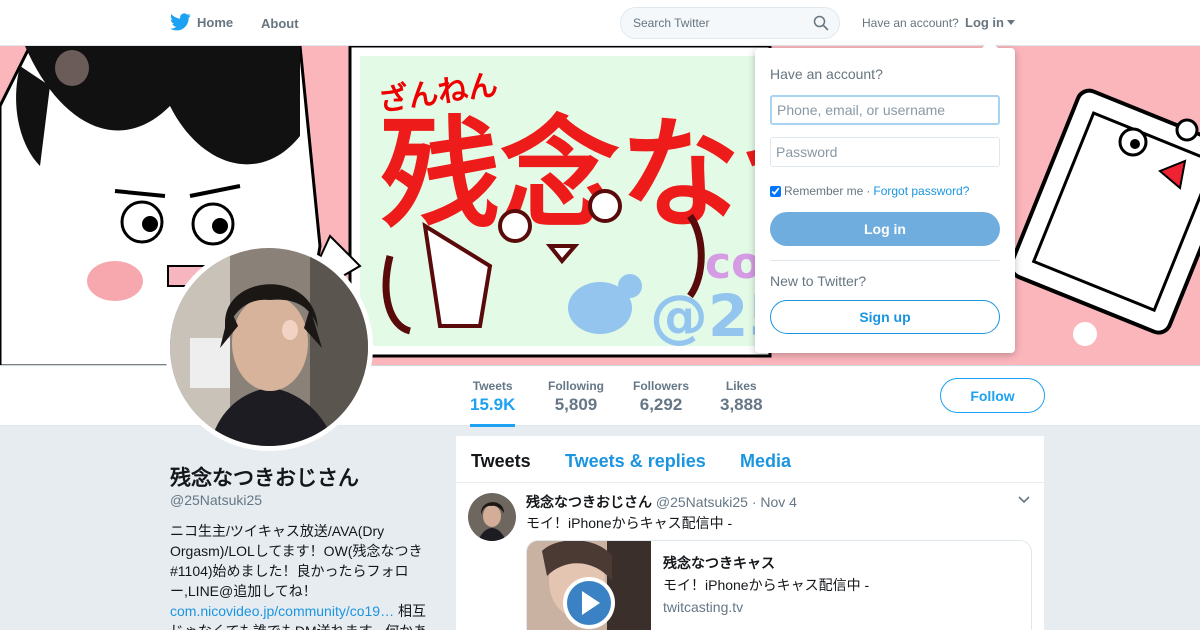 Image resolution: width=1200 pixels, height=630 pixels. Describe the element at coordinates (921, 191) in the screenshot. I see `forgot-password-link: Forgot password?` at that location.